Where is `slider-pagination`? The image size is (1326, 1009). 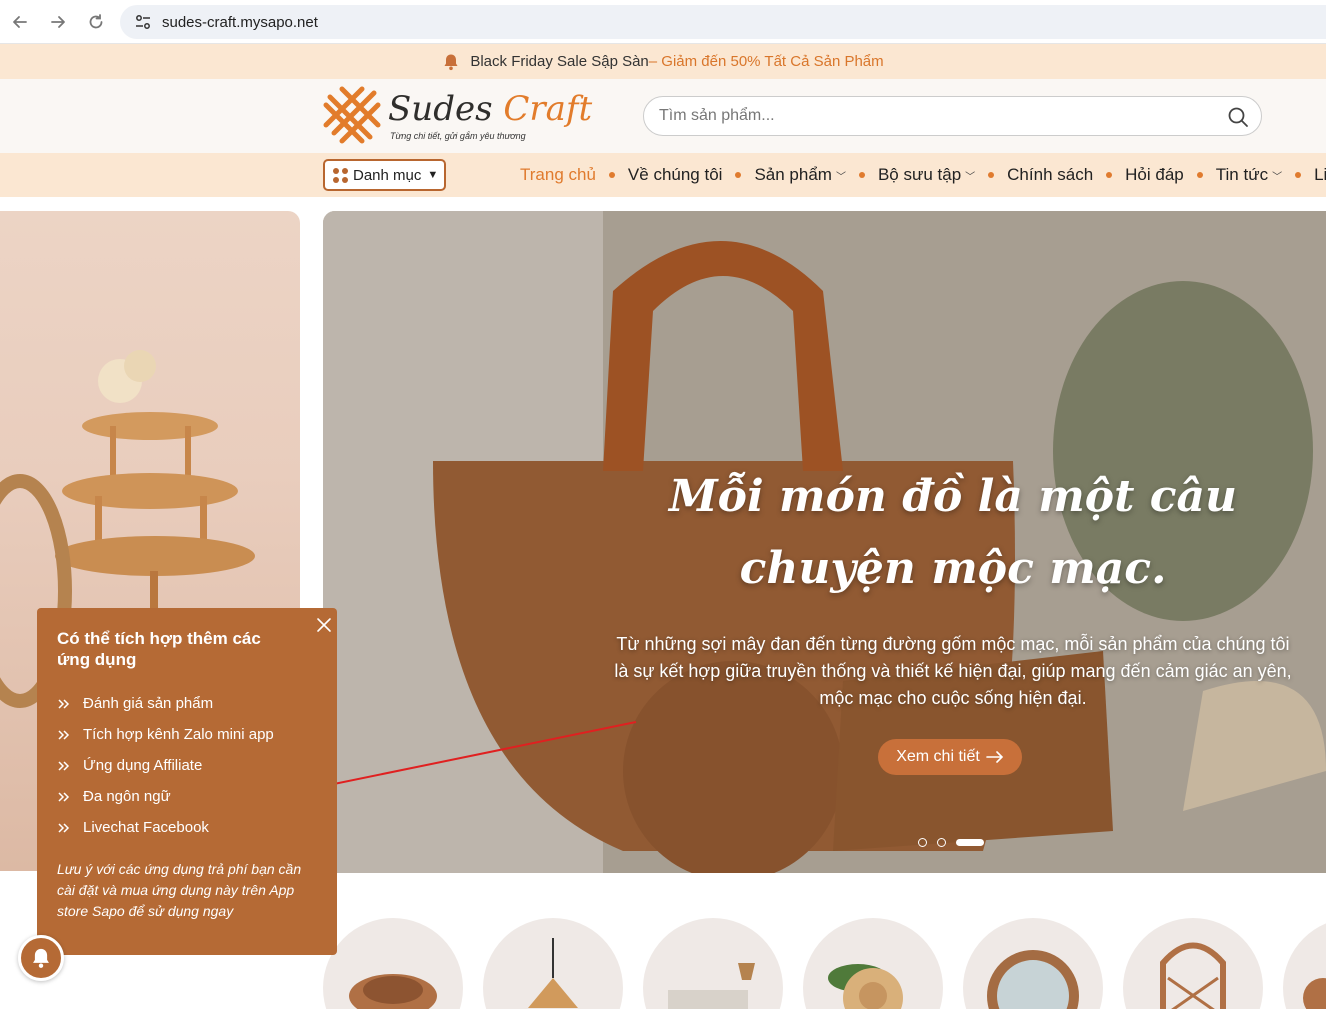 slider-pagination is located at coordinates (951, 842).